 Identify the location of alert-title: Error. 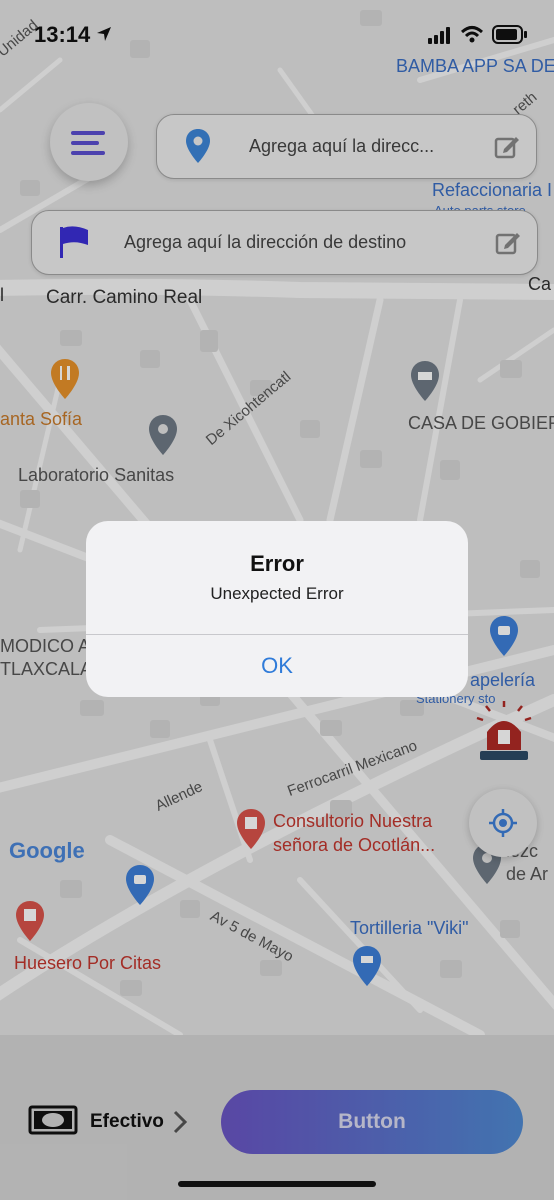
(277, 563).